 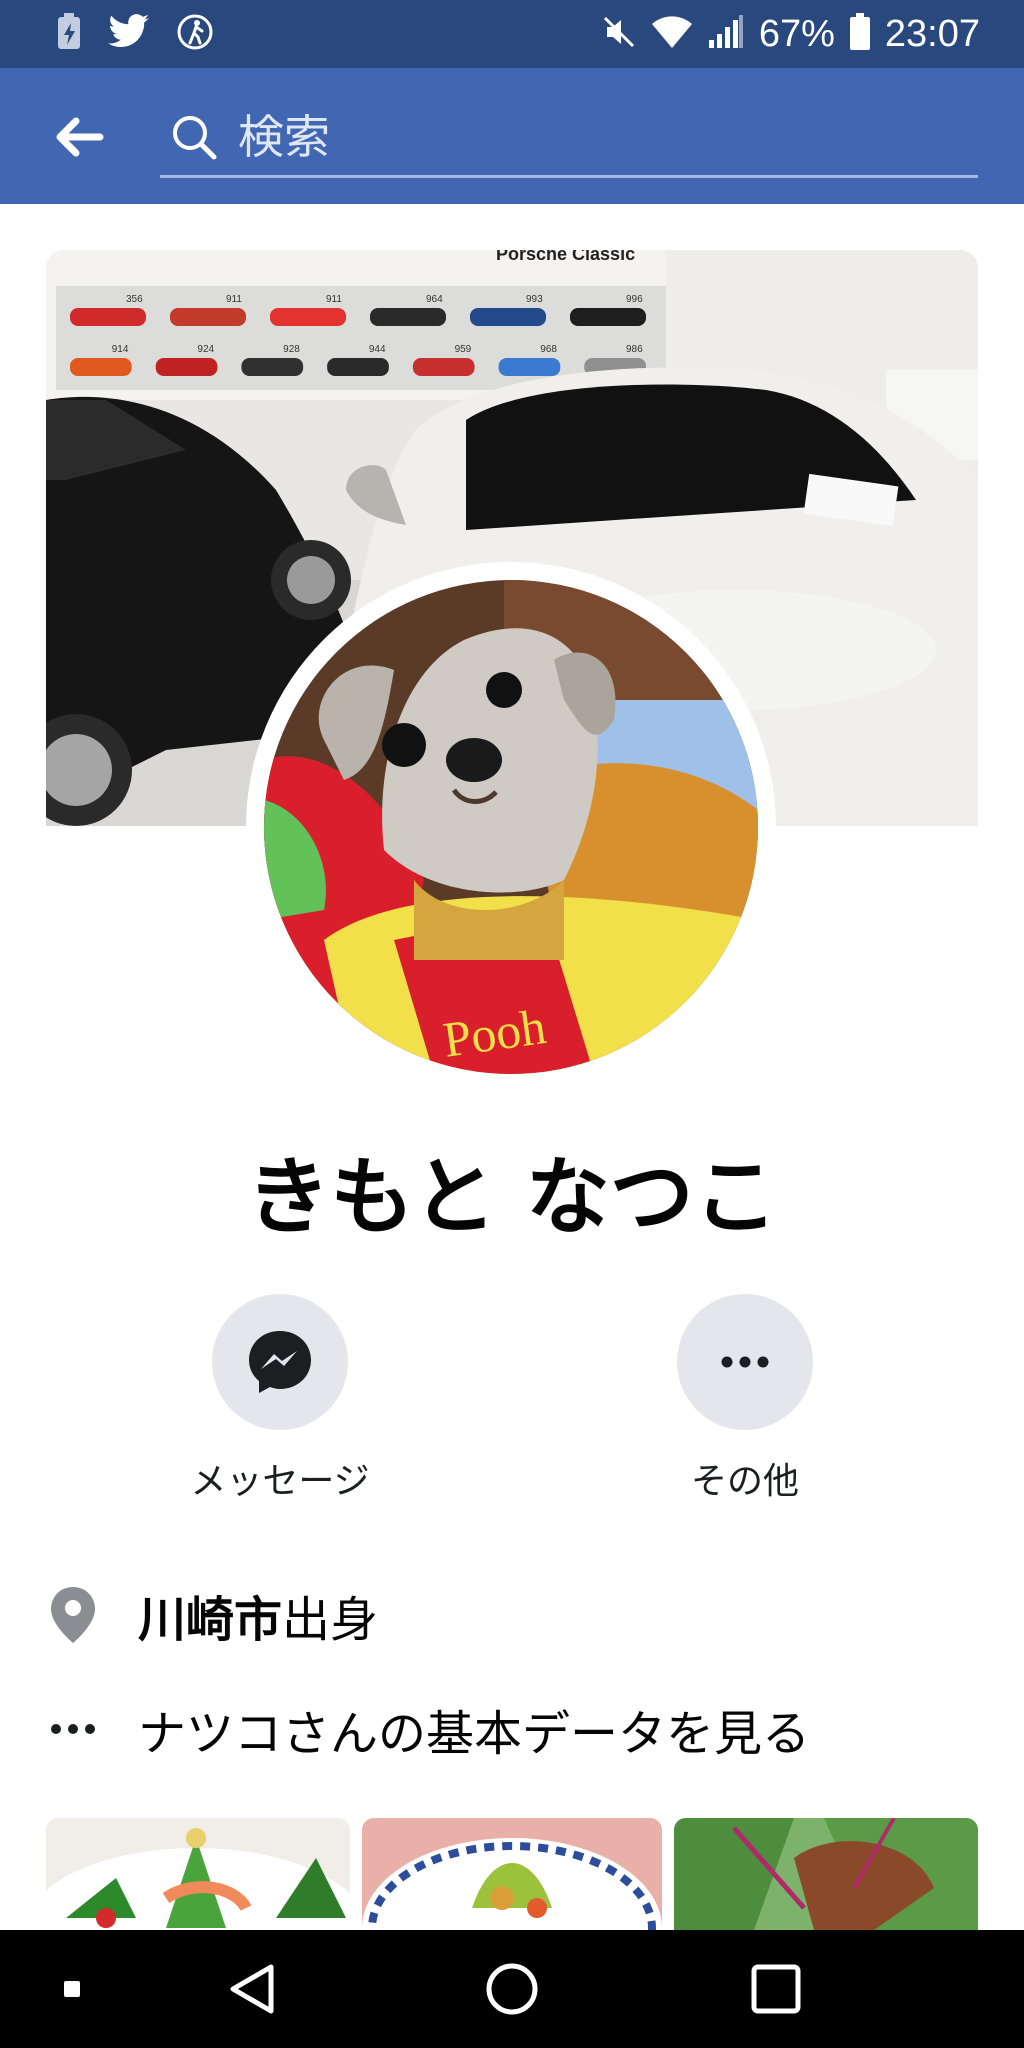 What do you see at coordinates (195, 137) in the screenshot?
I see `search-icon` at bounding box center [195, 137].